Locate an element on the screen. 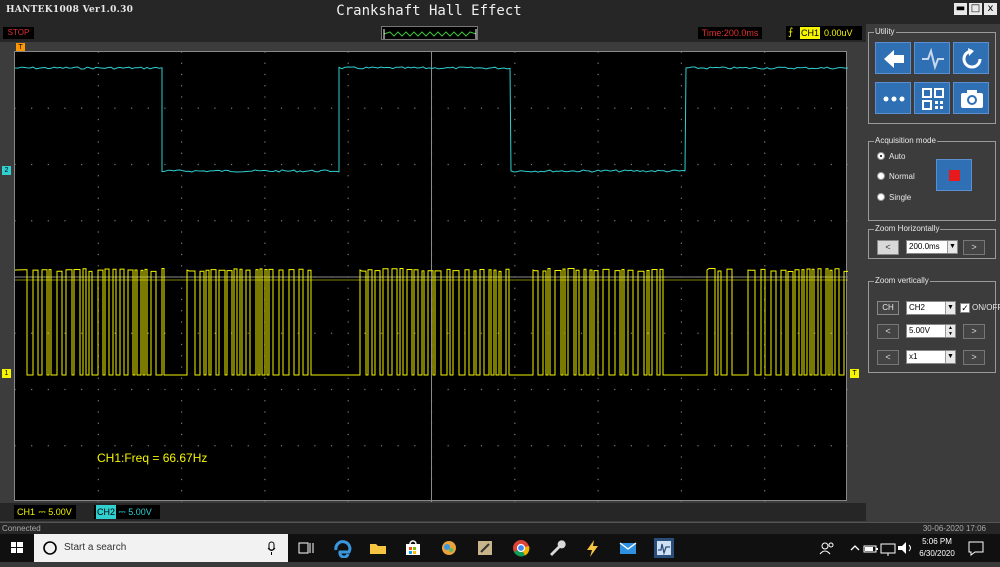 This screenshot has height=567, width=1000. channel-scale-row: CH1 ⎓ 5.00V CH2 ⎓ 5.00V is located at coordinates (433, 512).